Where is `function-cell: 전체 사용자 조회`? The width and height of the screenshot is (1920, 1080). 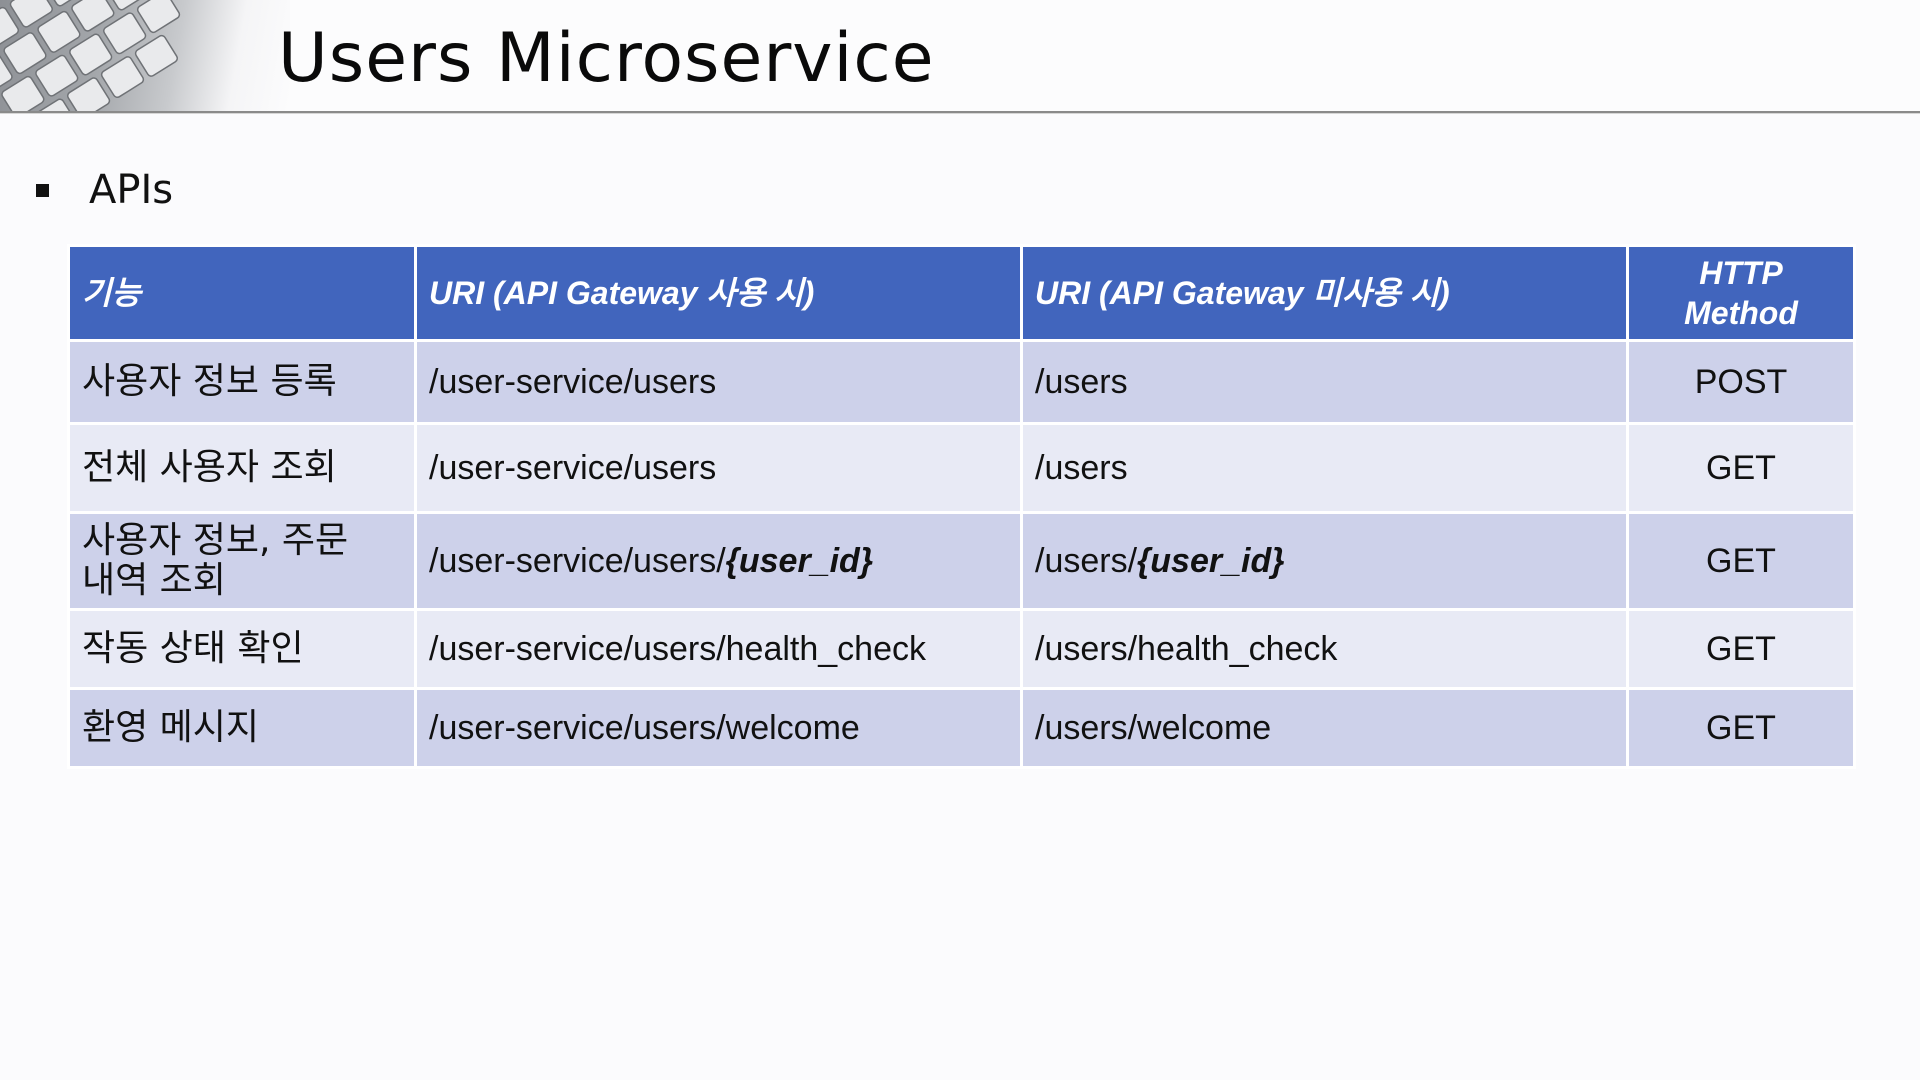 function-cell: 전체 사용자 조회 is located at coordinates (242, 468).